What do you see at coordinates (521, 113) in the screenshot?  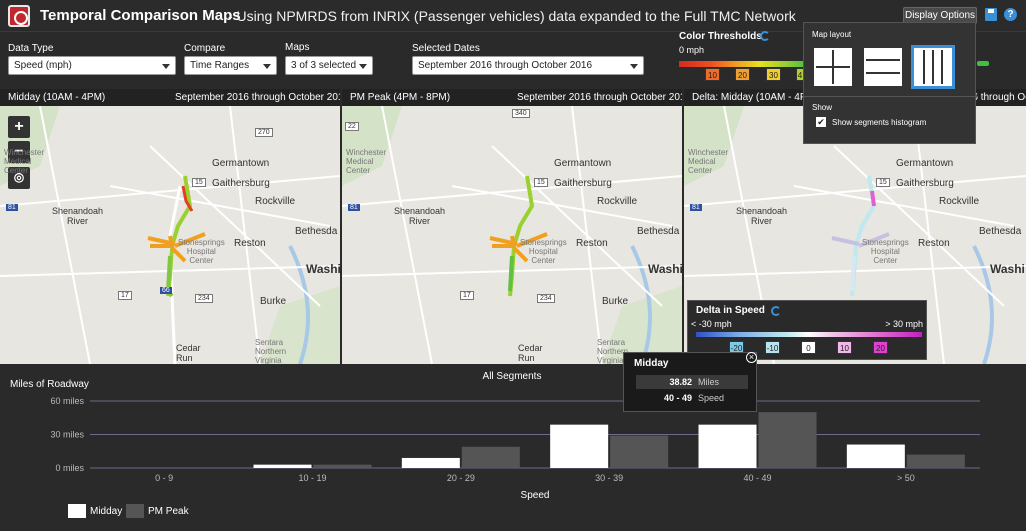 I see `route-shield: 340` at bounding box center [521, 113].